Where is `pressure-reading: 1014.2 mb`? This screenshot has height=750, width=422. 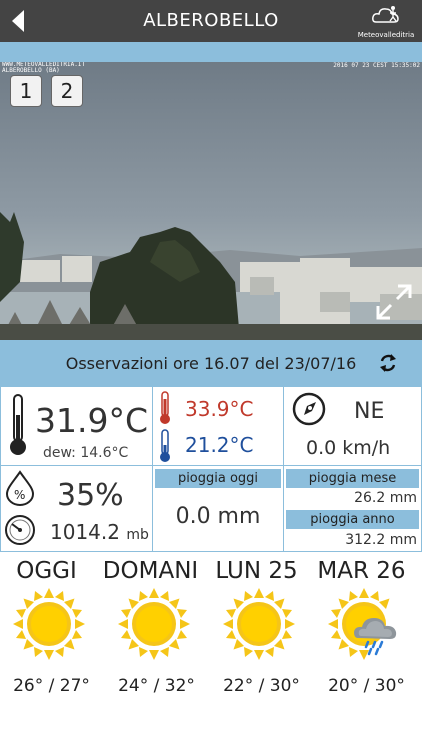
pressure-reading: 1014.2 mb is located at coordinates (99, 532).